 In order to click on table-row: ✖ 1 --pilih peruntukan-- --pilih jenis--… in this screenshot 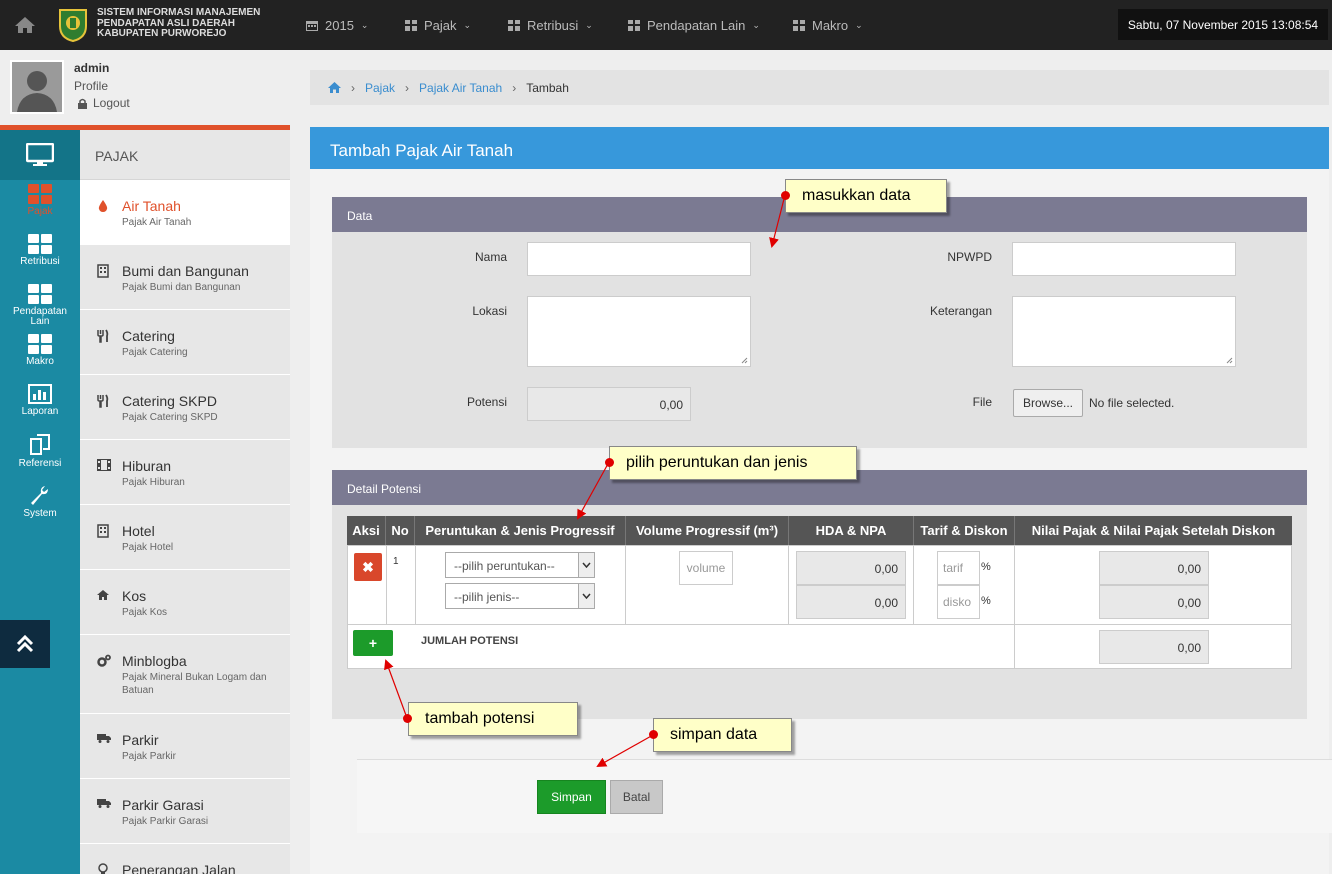, I will do `click(819, 585)`.